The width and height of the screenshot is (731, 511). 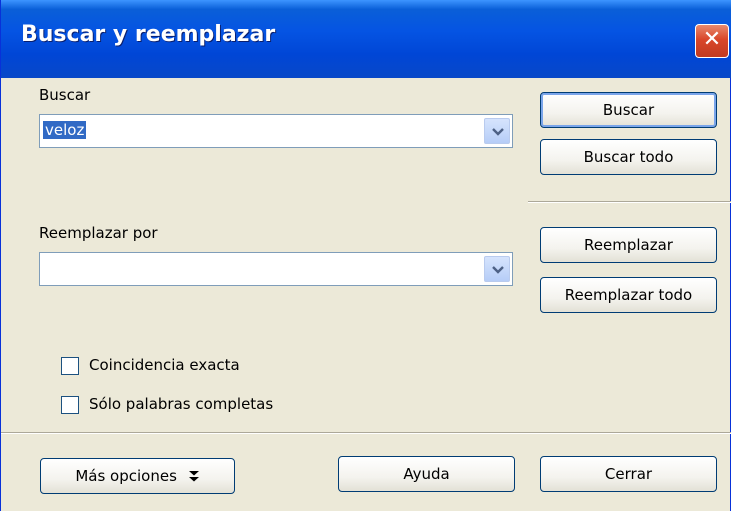 What do you see at coordinates (181, 404) in the screenshot?
I see `whole-words-label: Sólo palabras completas` at bounding box center [181, 404].